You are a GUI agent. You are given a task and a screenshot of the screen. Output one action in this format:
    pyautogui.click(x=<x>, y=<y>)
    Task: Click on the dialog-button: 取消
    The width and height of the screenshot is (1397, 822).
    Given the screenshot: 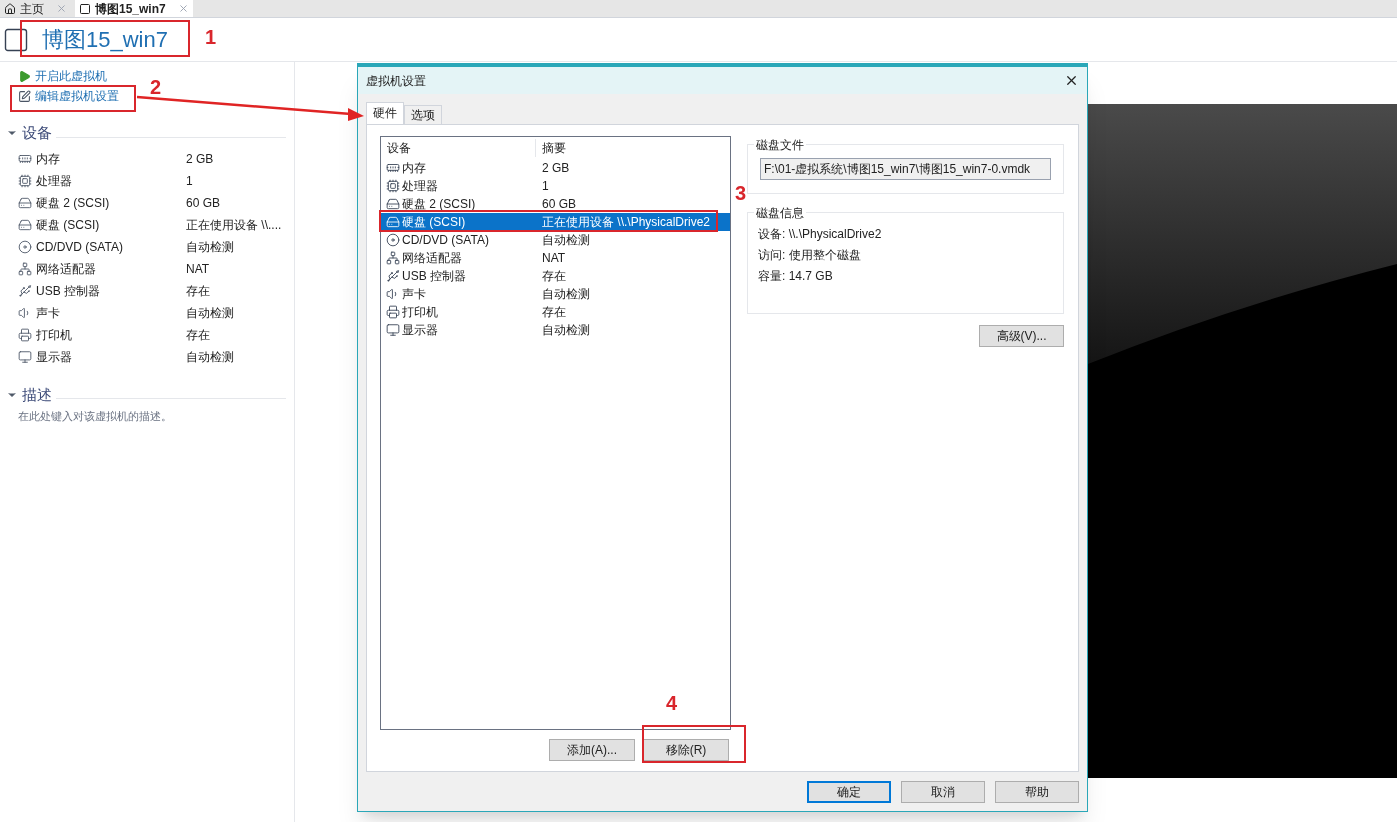 What is the action you would take?
    pyautogui.click(x=943, y=792)
    